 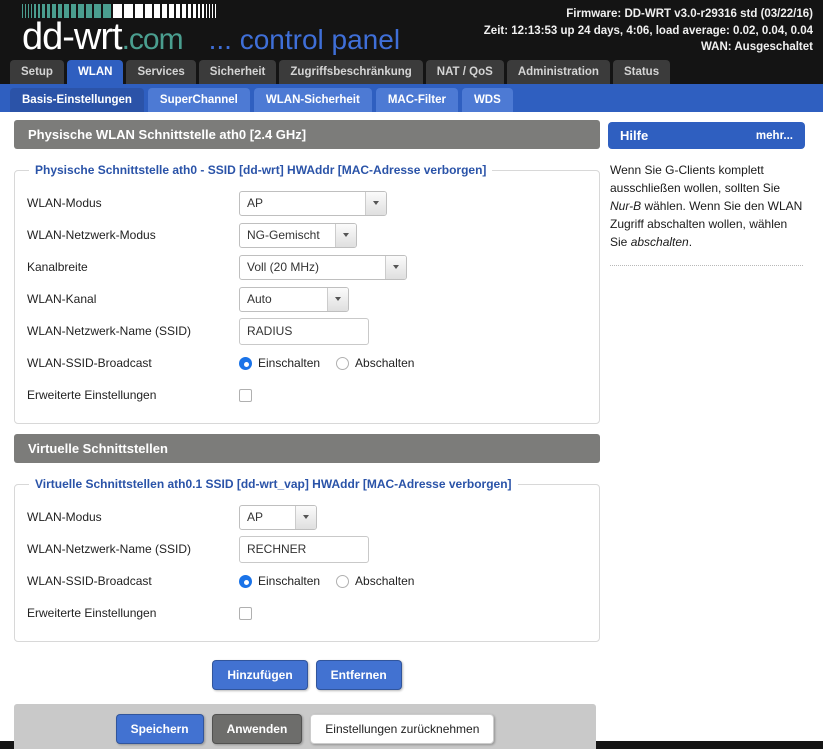 I want to click on network-mode-select-wrap: NG-Gemischt, so click(x=298, y=235).